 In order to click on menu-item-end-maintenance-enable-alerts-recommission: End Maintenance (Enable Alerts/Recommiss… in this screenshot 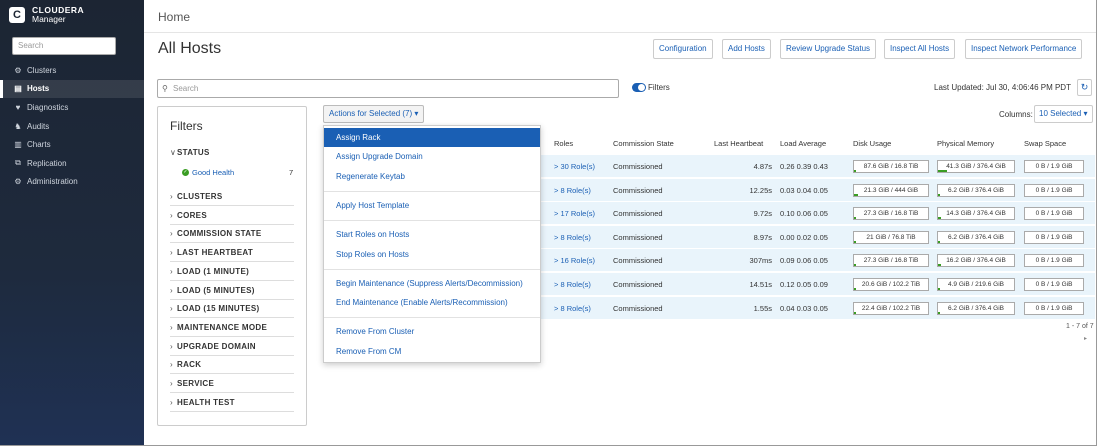, I will do `click(432, 302)`.